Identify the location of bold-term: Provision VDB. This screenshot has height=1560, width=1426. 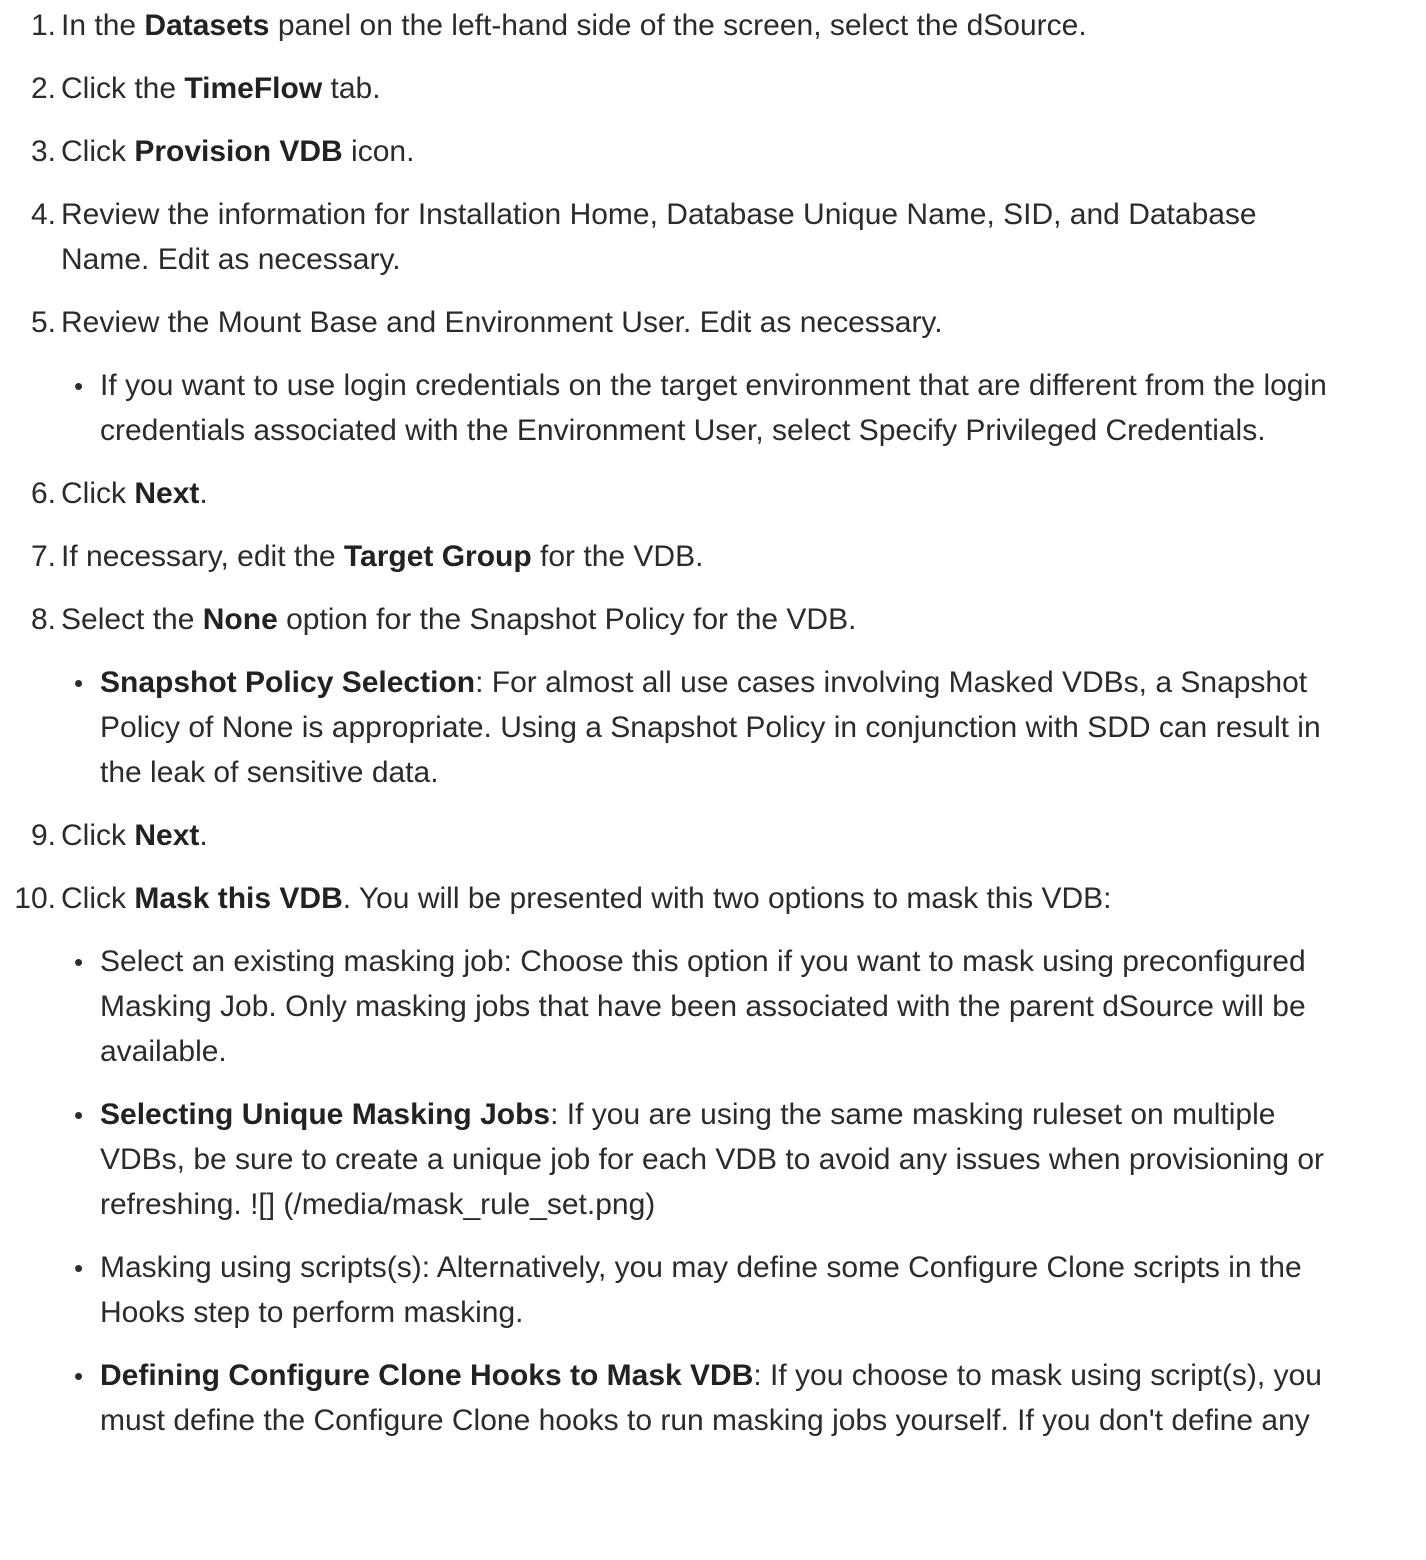
(238, 151).